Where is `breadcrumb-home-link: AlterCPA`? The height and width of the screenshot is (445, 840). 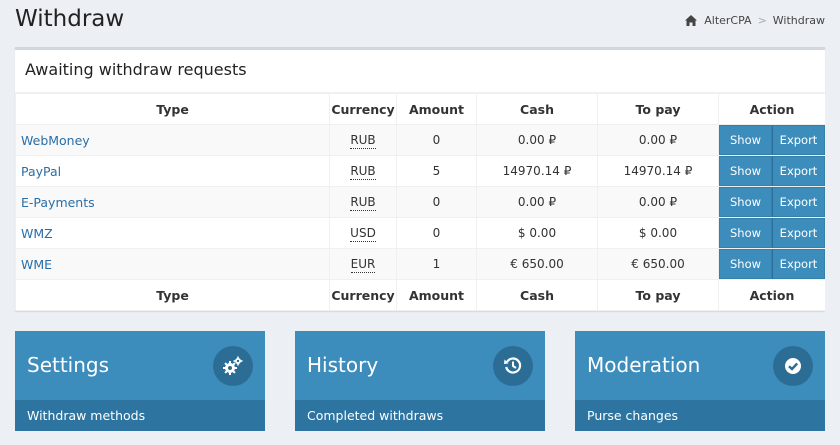 breadcrumb-home-link: AlterCPA is located at coordinates (727, 20).